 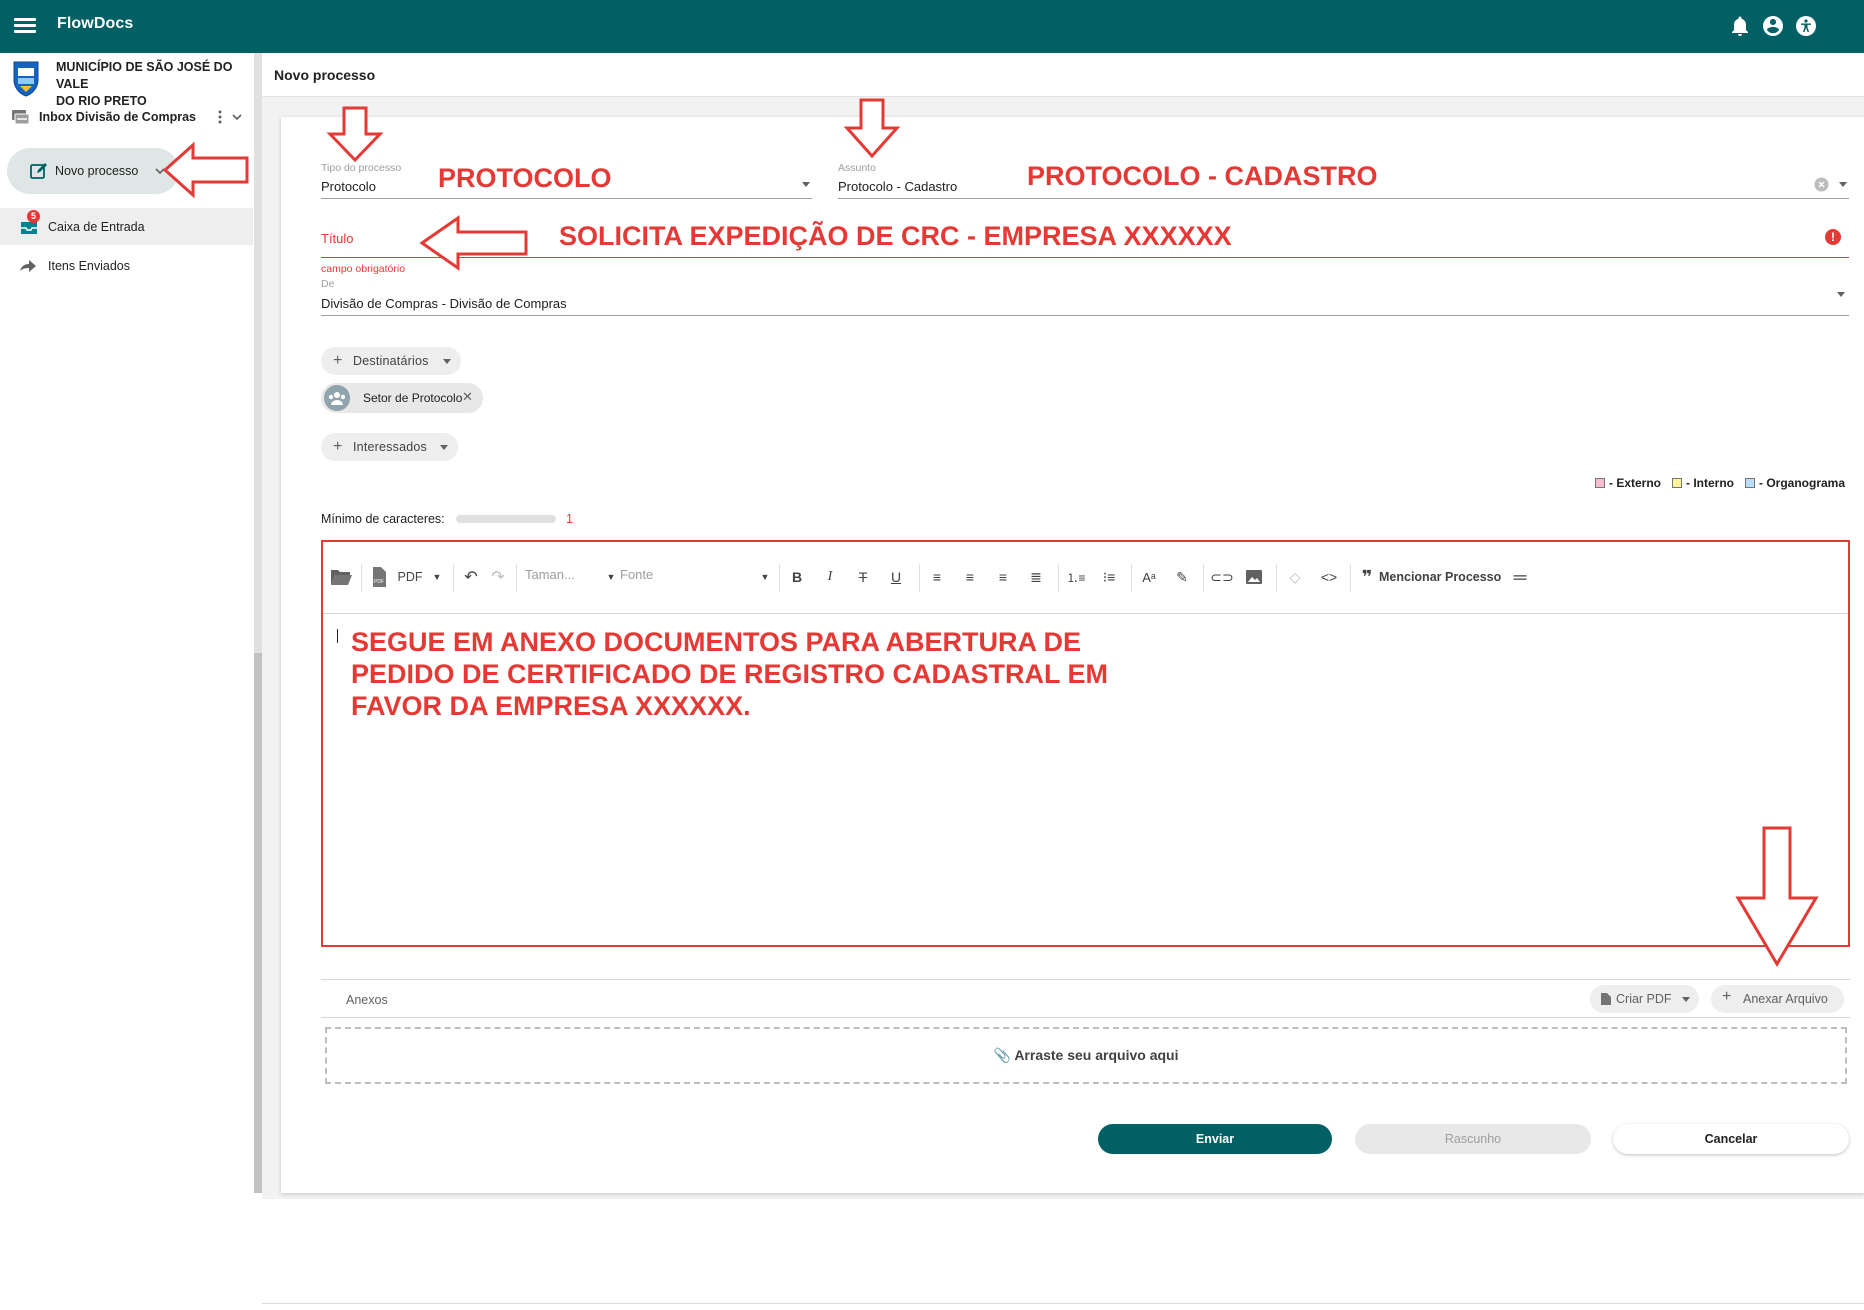 I want to click on link-icon: ⊂⊃, so click(x=1221, y=577).